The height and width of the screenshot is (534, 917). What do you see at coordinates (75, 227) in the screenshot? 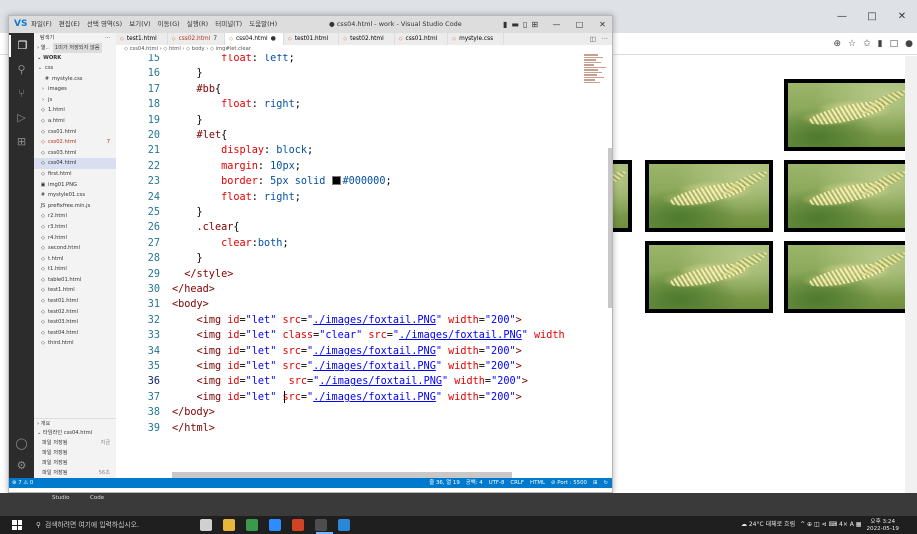
I see `file-tree-item: ◇ r3.html` at bounding box center [75, 227].